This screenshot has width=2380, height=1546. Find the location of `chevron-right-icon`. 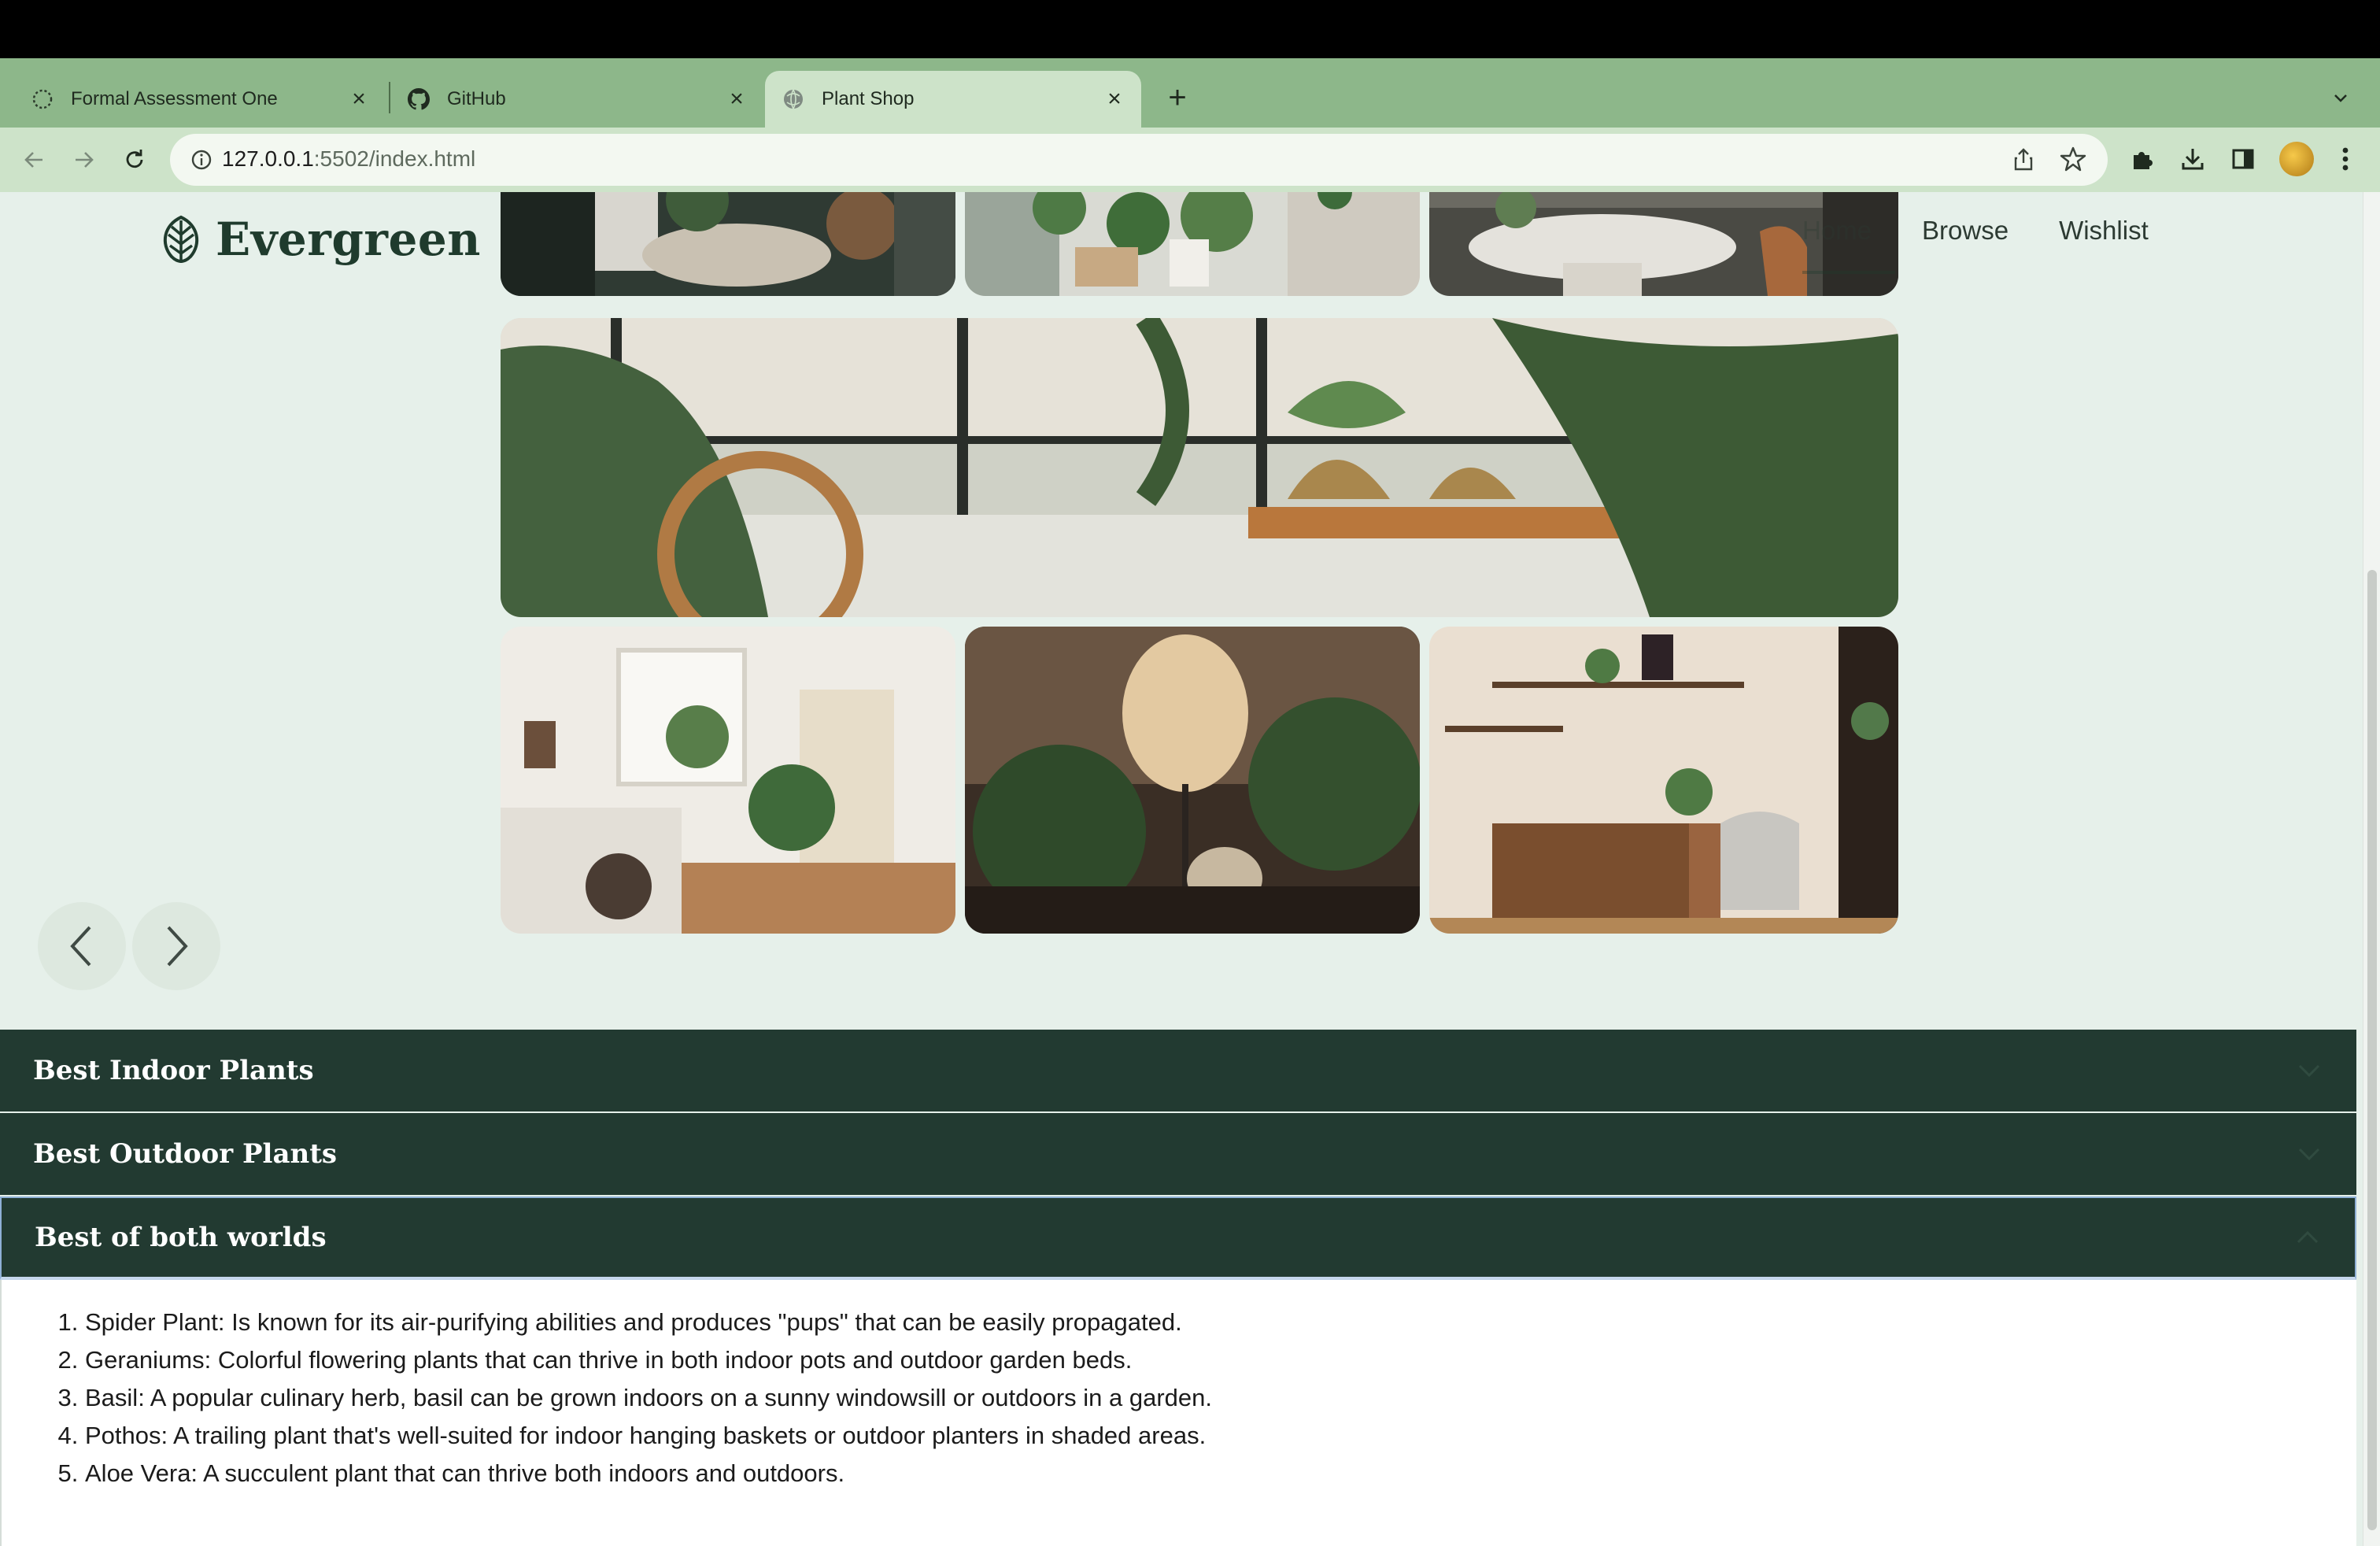

chevron-right-icon is located at coordinates (177, 947).